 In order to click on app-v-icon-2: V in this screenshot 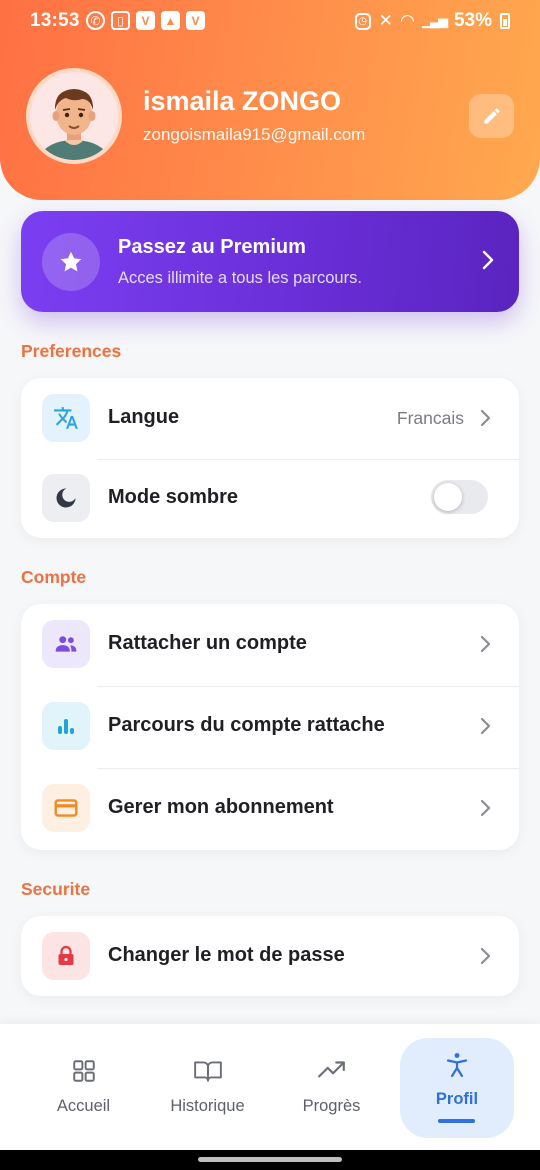, I will do `click(195, 20)`.